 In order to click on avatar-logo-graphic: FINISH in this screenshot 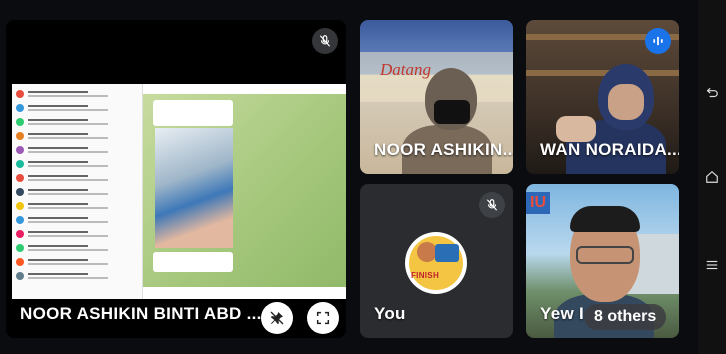, I will do `click(425, 275)`.